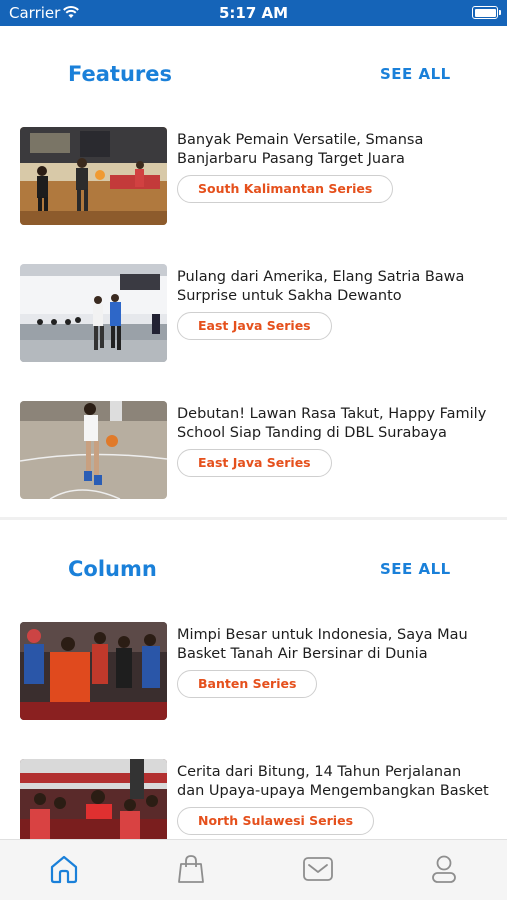 Image resolution: width=507 pixels, height=900 pixels. Describe the element at coordinates (253, 571) in the screenshot. I see `column-section-header: Column SEE ALL` at that location.